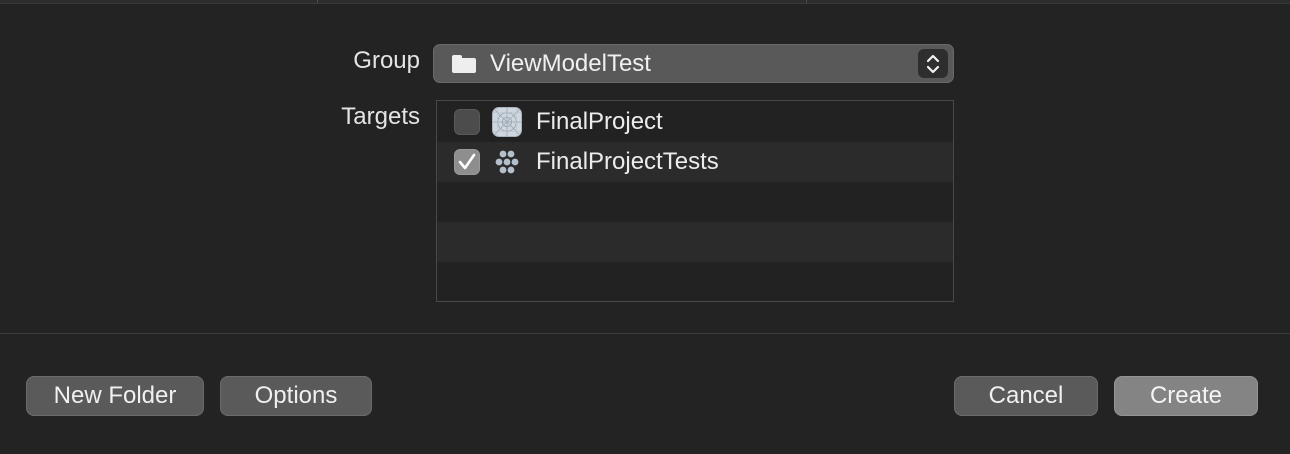 The height and width of the screenshot is (454, 1290). Describe the element at coordinates (115, 396) in the screenshot. I see `new-folder-button: New Folder` at that location.